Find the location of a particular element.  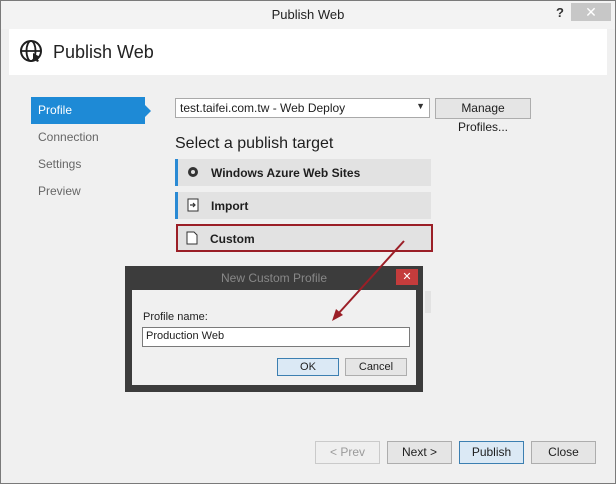

target-label: Custom is located at coordinates (232, 239).